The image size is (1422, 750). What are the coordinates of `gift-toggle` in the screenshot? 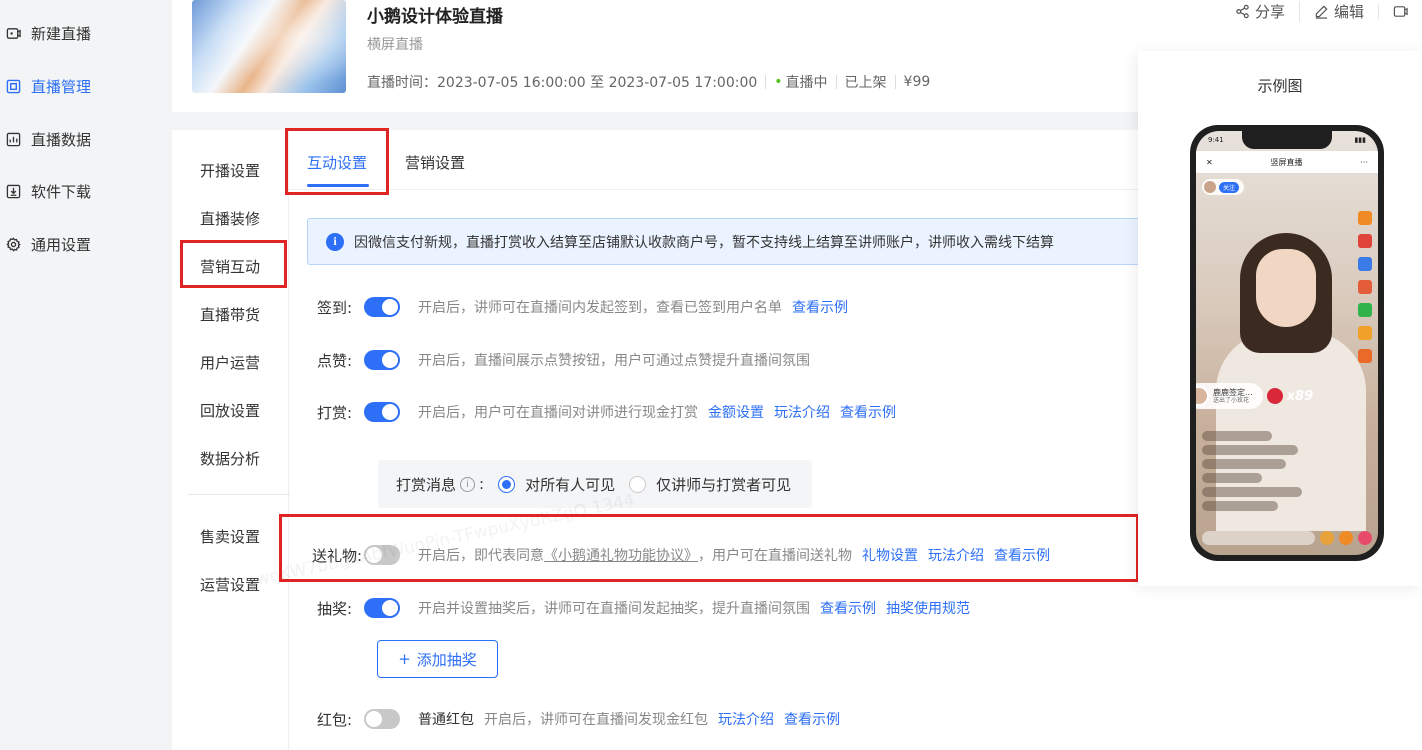 It's located at (382, 555).